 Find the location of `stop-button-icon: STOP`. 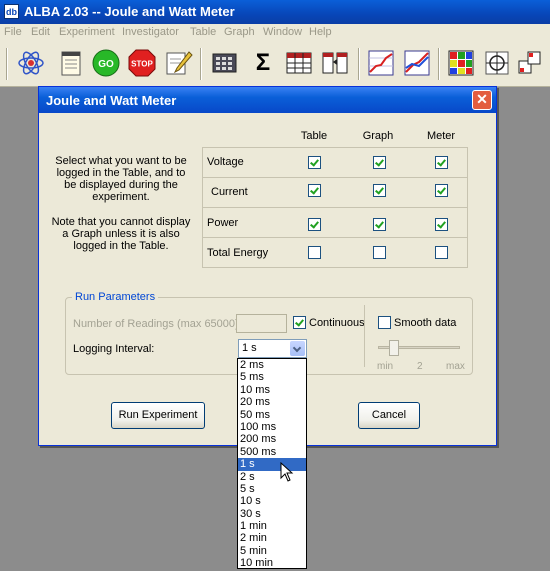

stop-button-icon: STOP is located at coordinates (142, 63).